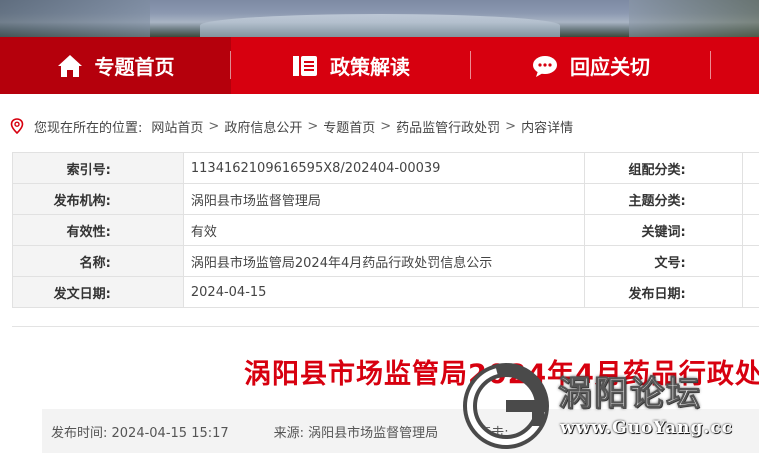 Image resolution: width=759 pixels, height=453 pixels. I want to click on issue-date-label: 发文日期:, so click(98, 292).